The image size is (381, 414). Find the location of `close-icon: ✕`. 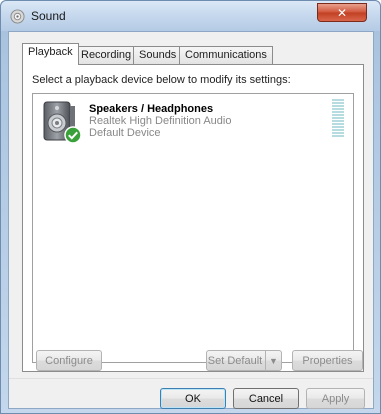

close-icon: ✕ is located at coordinates (342, 12).